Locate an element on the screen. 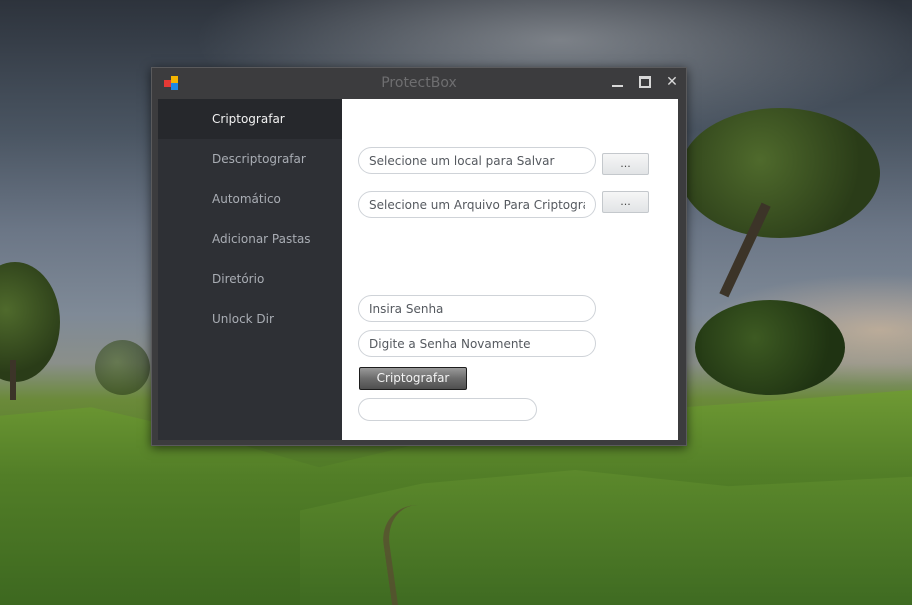  window-title: ProtectBox is located at coordinates (419, 83).